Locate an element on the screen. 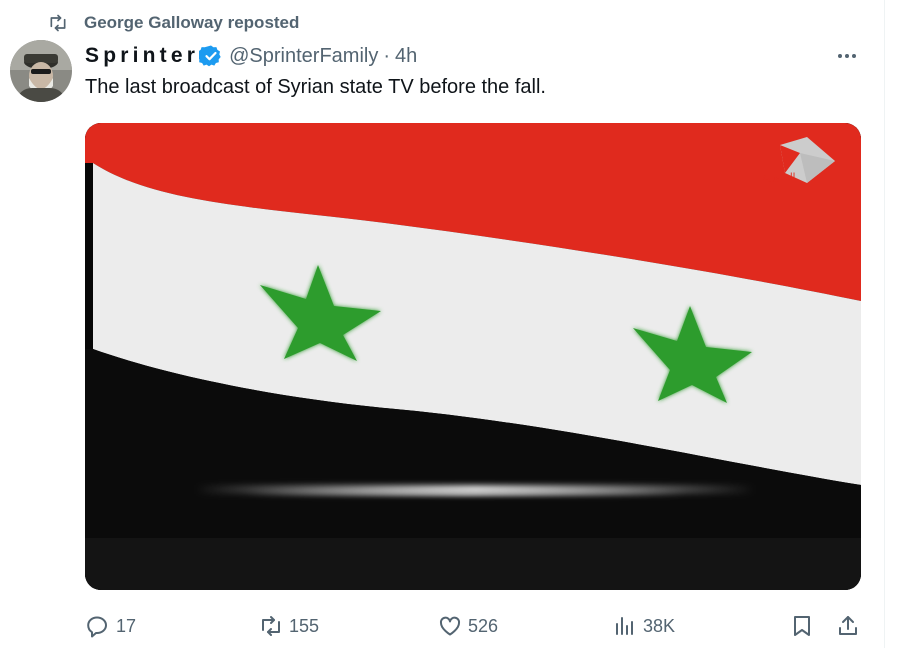 Image resolution: width=897 pixels, height=648 pixels. analytics-icon is located at coordinates (624, 626).